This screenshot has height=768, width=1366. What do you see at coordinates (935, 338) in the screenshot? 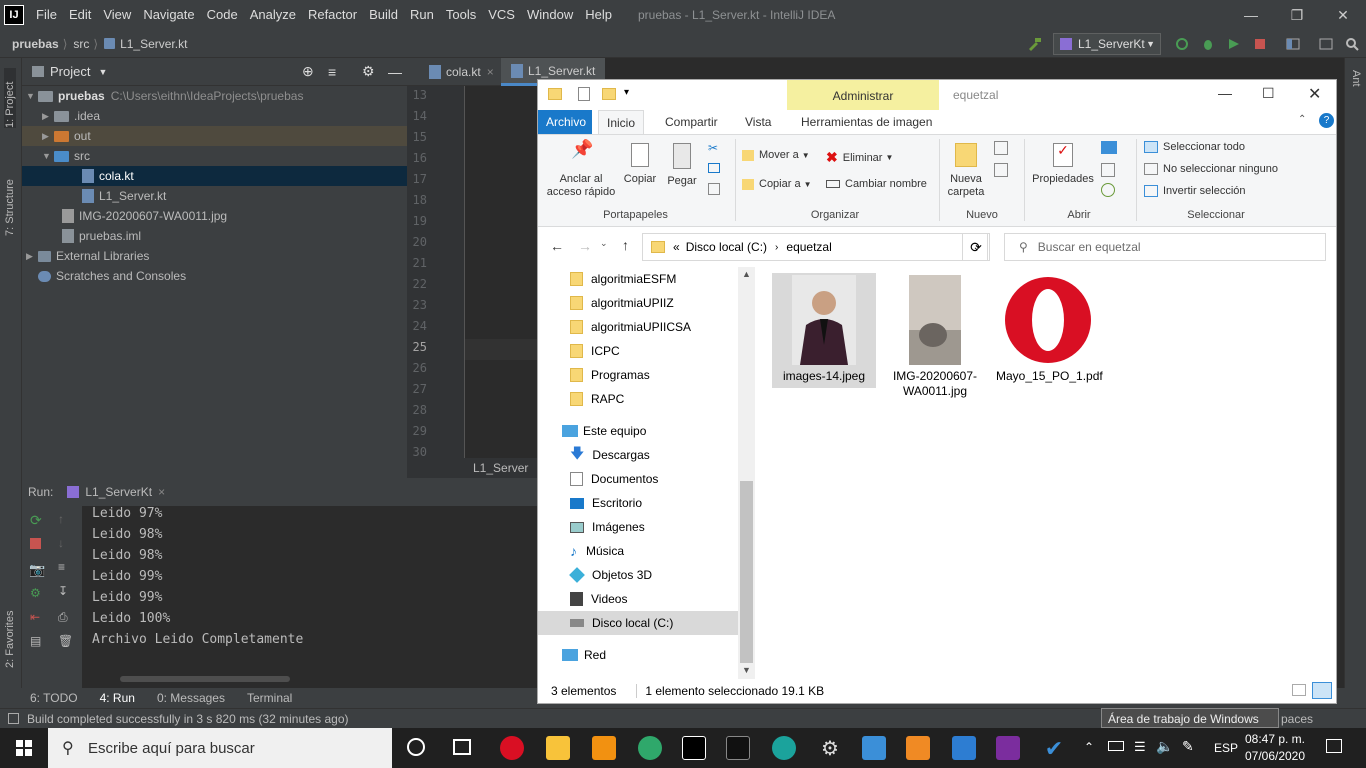
I see `file-item-img-wa0011: IMG-20200607-WA0011.jpg` at bounding box center [935, 338].